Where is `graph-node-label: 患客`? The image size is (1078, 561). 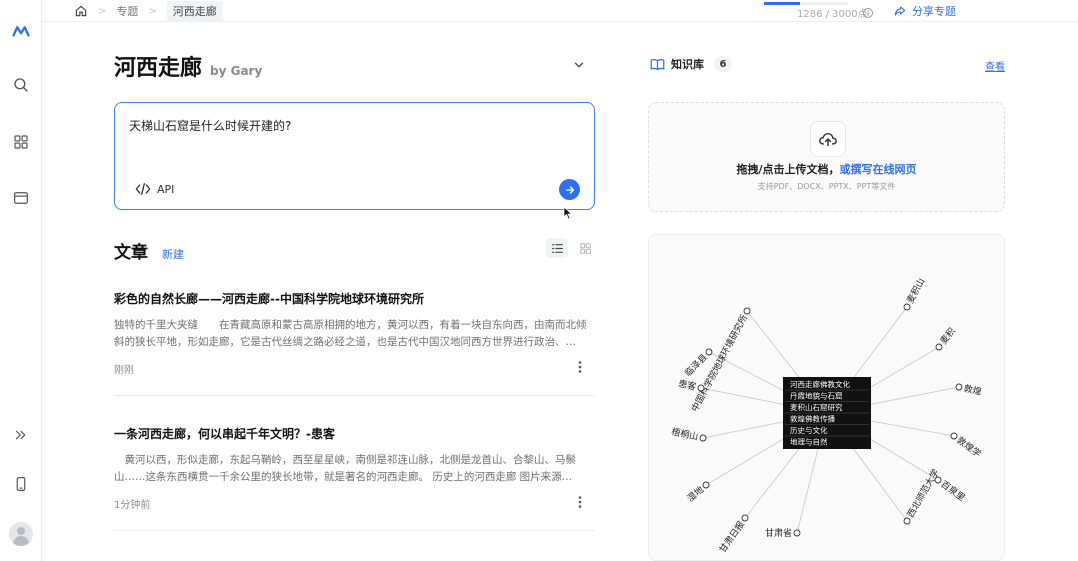 graph-node-label: 患客 is located at coordinates (687, 384).